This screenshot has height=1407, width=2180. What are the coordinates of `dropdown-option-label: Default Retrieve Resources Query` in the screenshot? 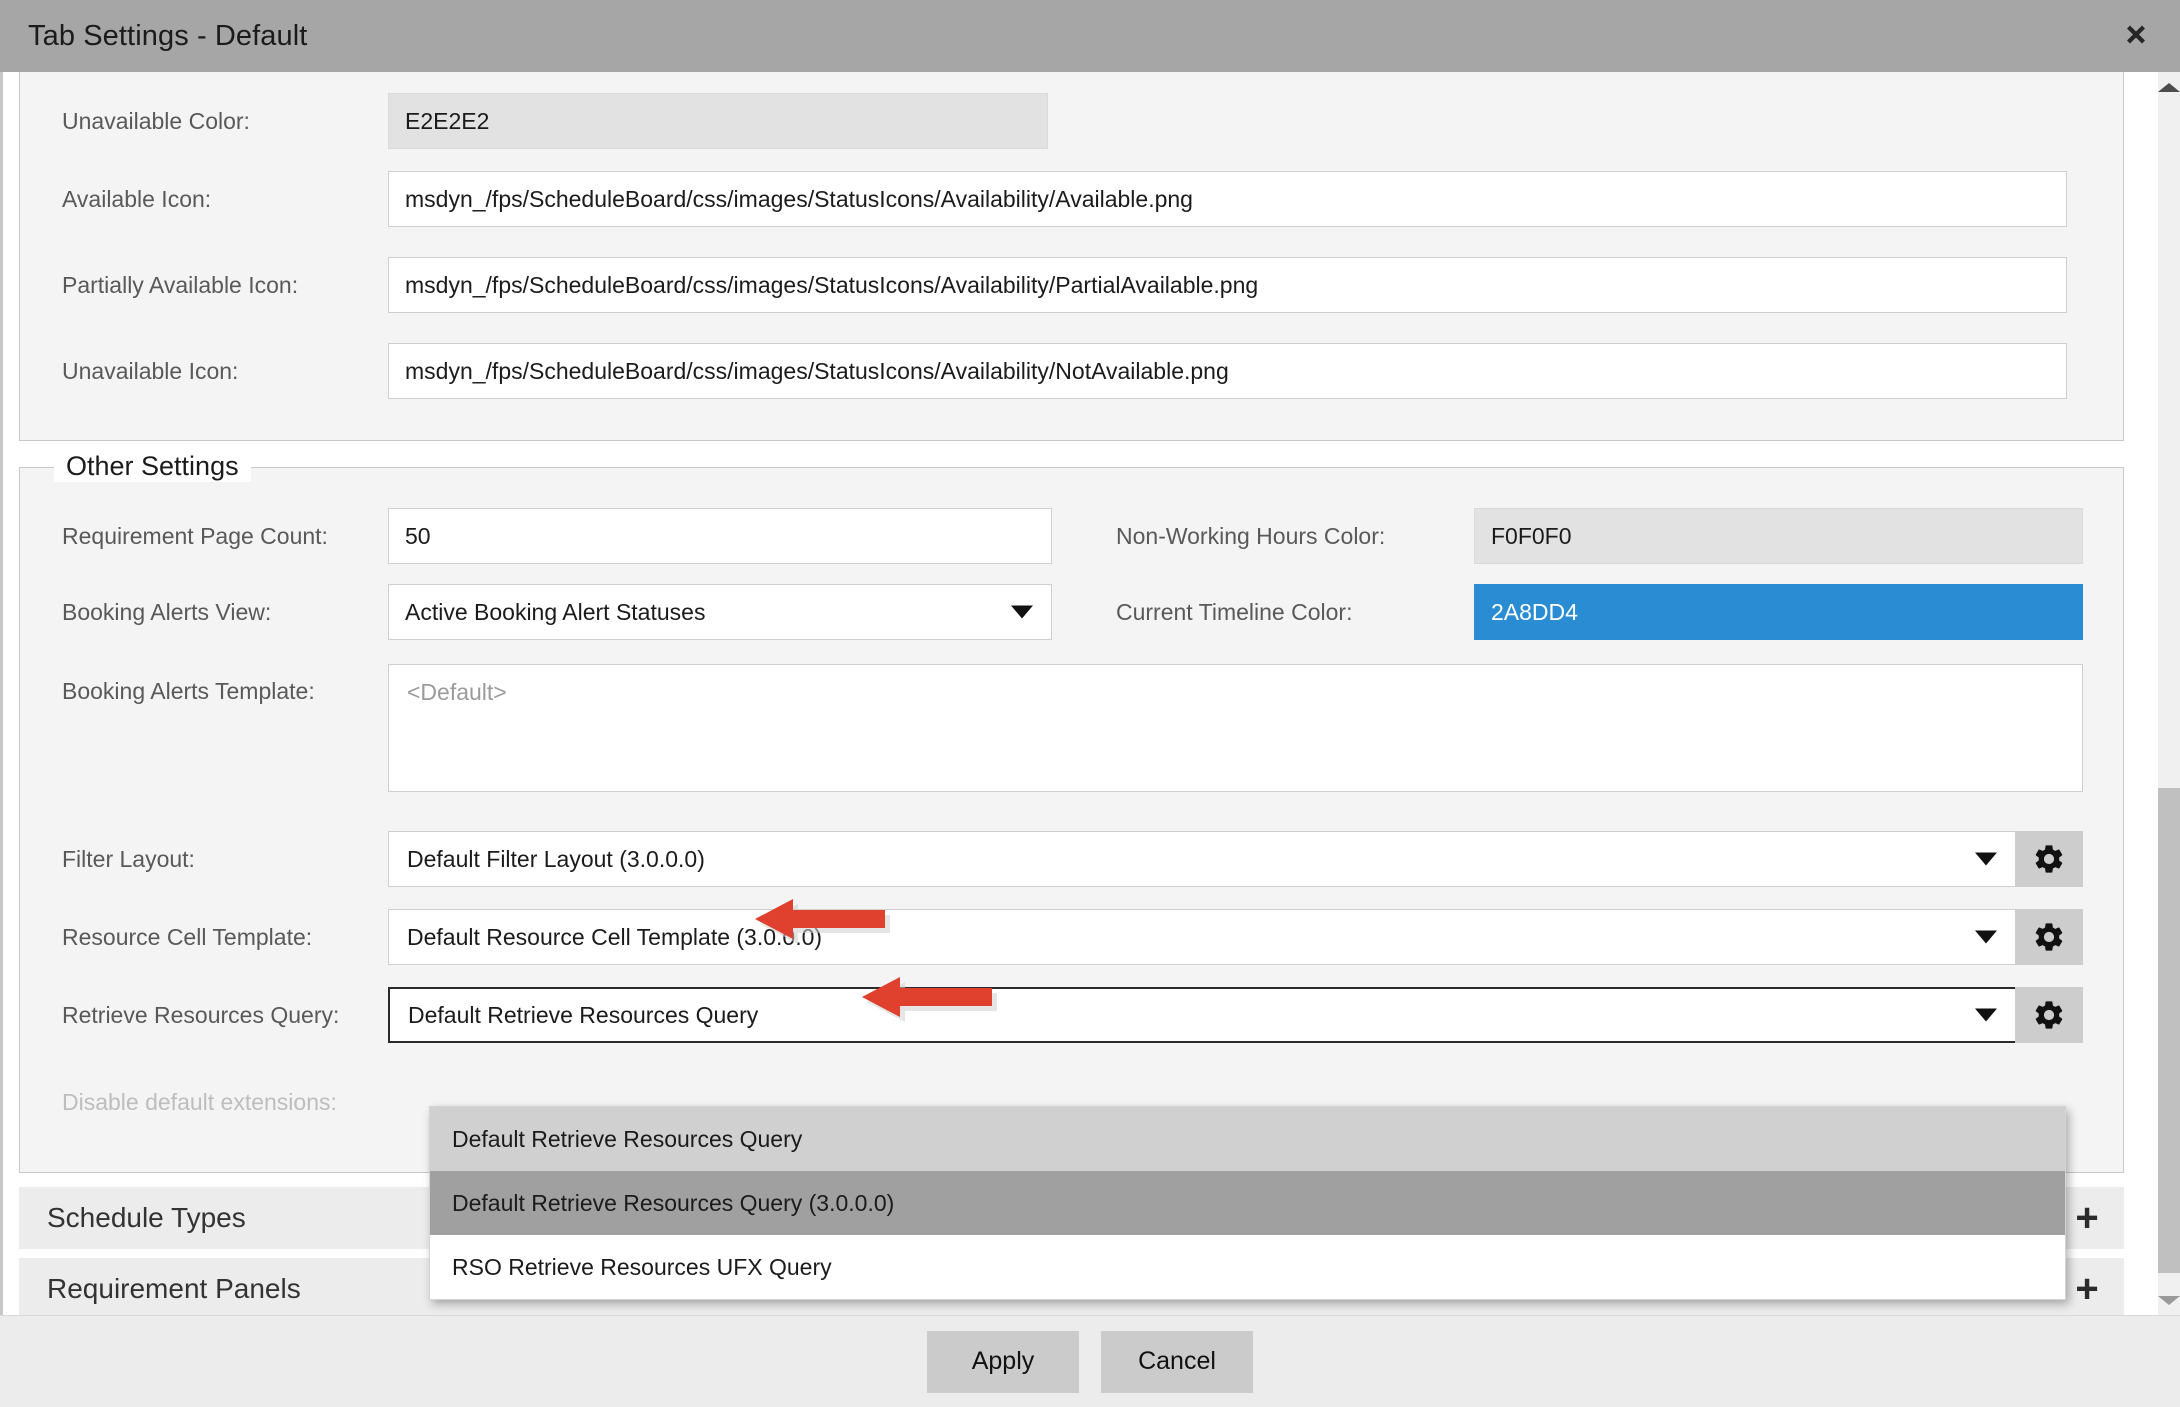 It's located at (627, 1138).